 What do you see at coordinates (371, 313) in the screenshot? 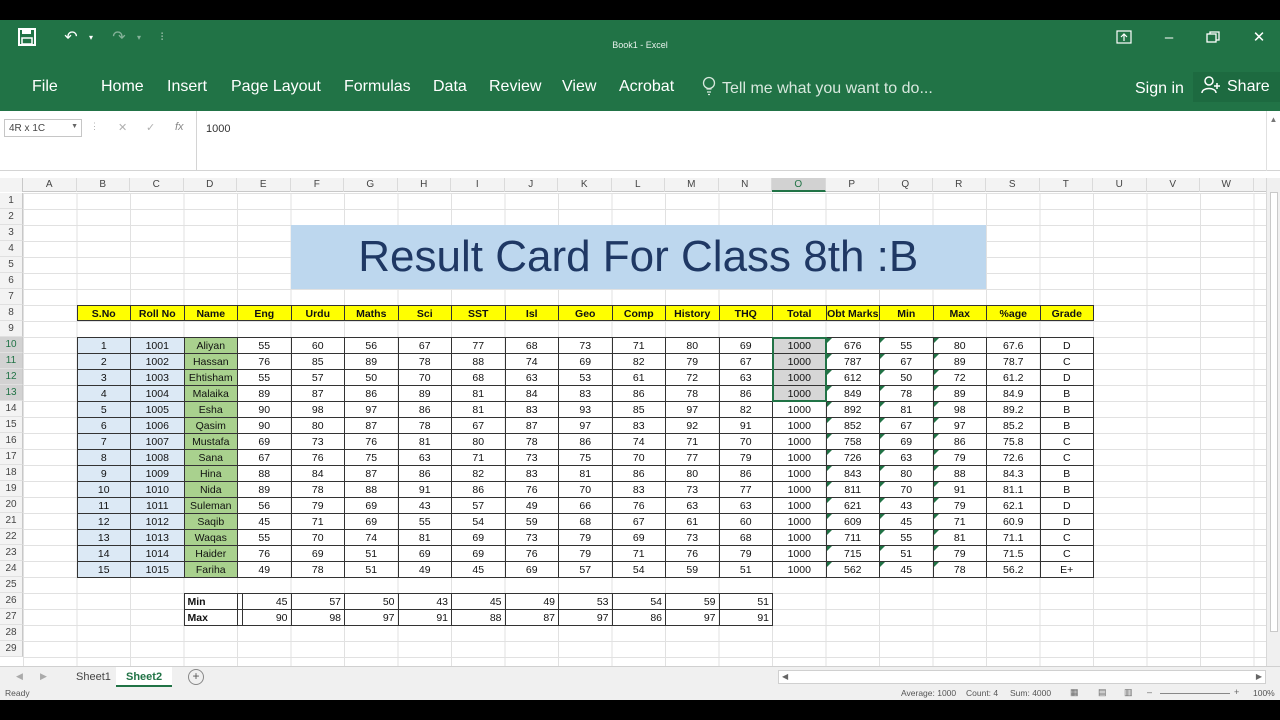
I see `table-header-cell: Maths` at bounding box center [371, 313].